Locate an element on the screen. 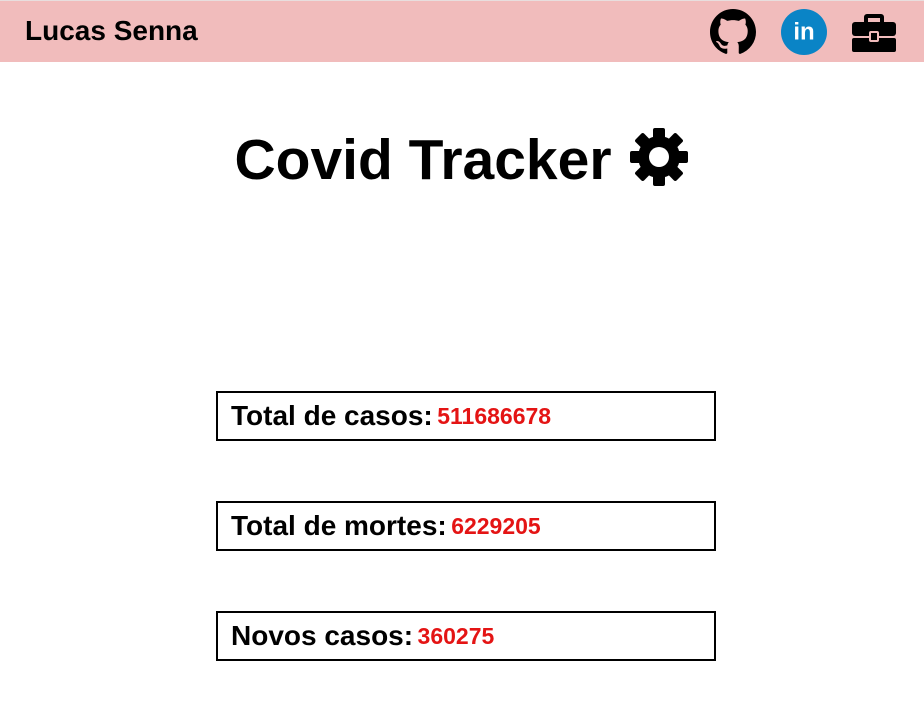 The height and width of the screenshot is (709, 924). new-cases-value: 360275 is located at coordinates (456, 636).